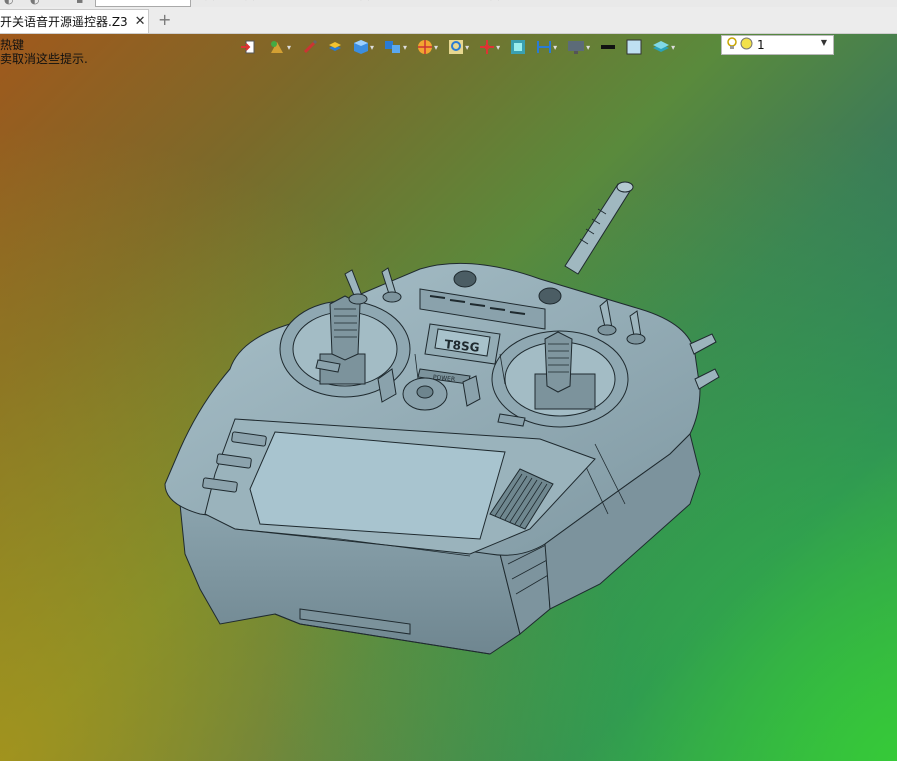 The image size is (897, 761). Describe the element at coordinates (12, 45) in the screenshot. I see `hint-line: 热键` at that location.